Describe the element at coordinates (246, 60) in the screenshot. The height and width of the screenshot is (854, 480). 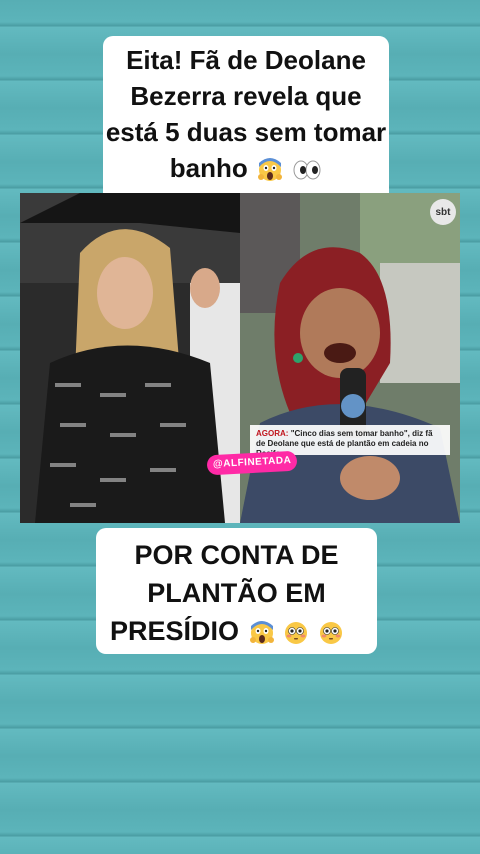
I see `top-caption-line-1: Eita! Fã de Deolane` at that location.